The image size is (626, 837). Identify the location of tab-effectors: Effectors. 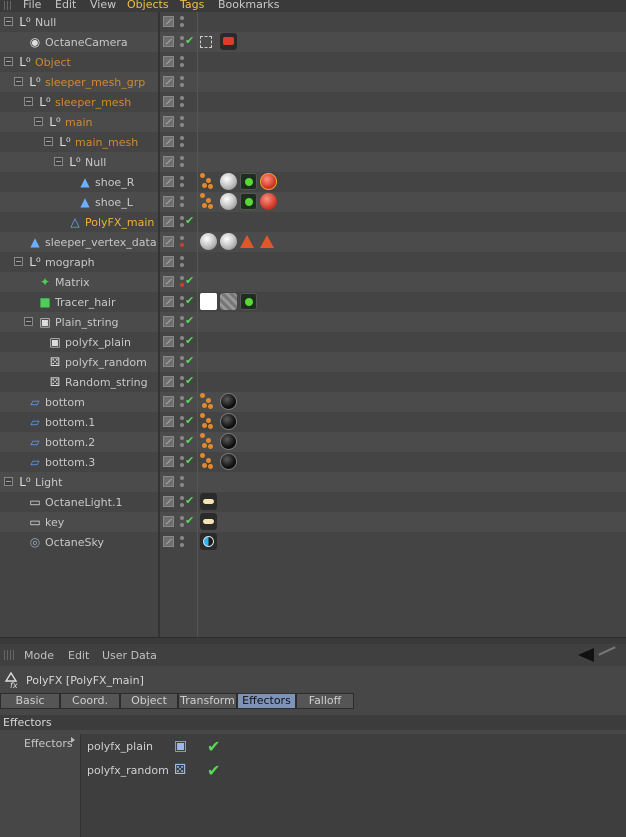
(266, 701).